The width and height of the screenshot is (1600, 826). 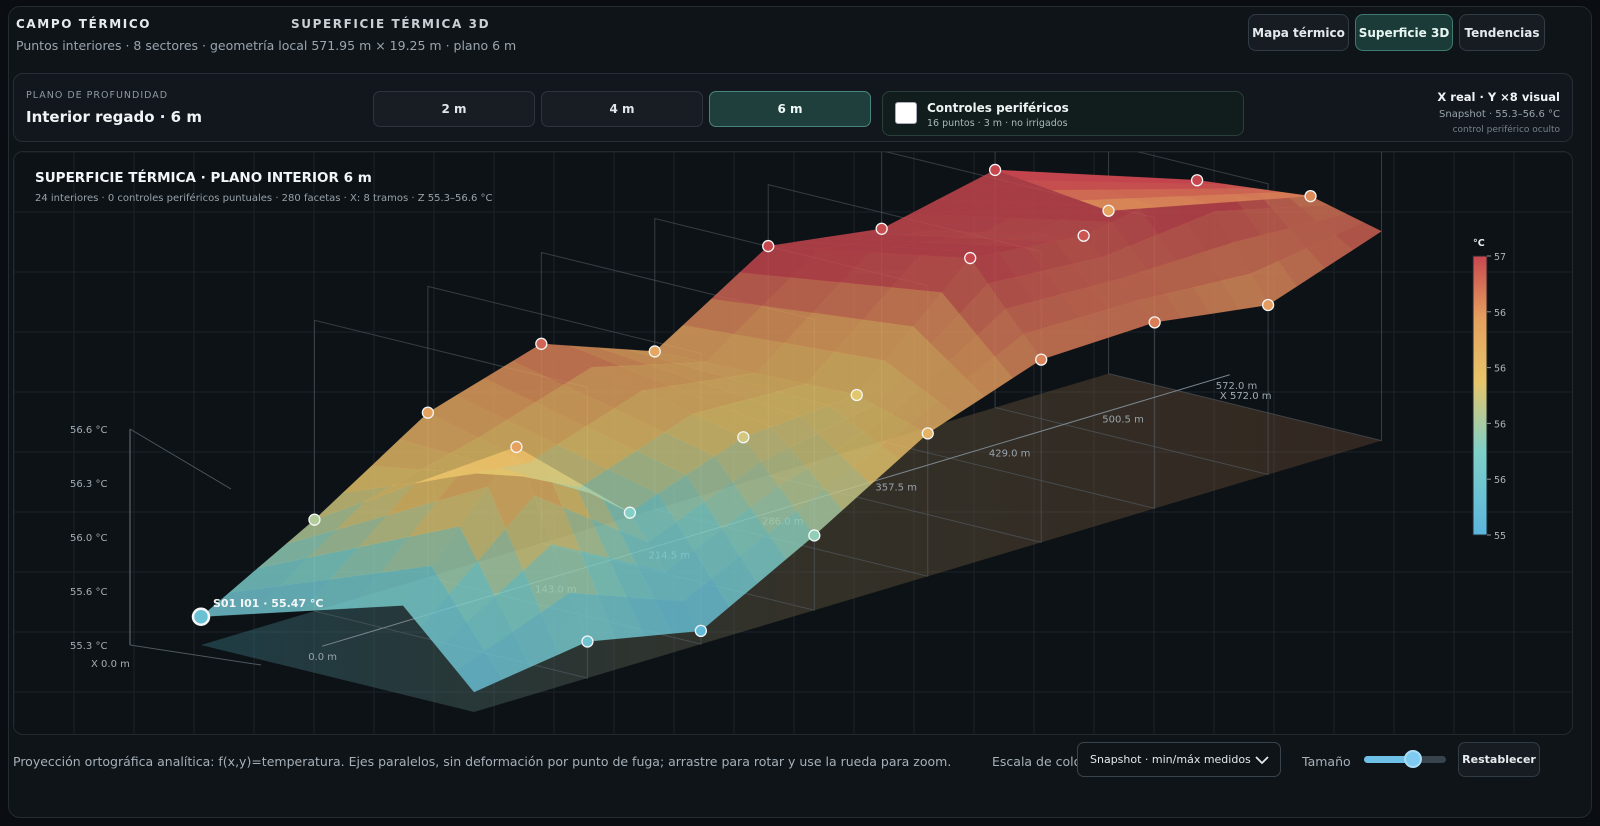 What do you see at coordinates (1500, 257) in the screenshot?
I see `colorbar-tick-label: 57` at bounding box center [1500, 257].